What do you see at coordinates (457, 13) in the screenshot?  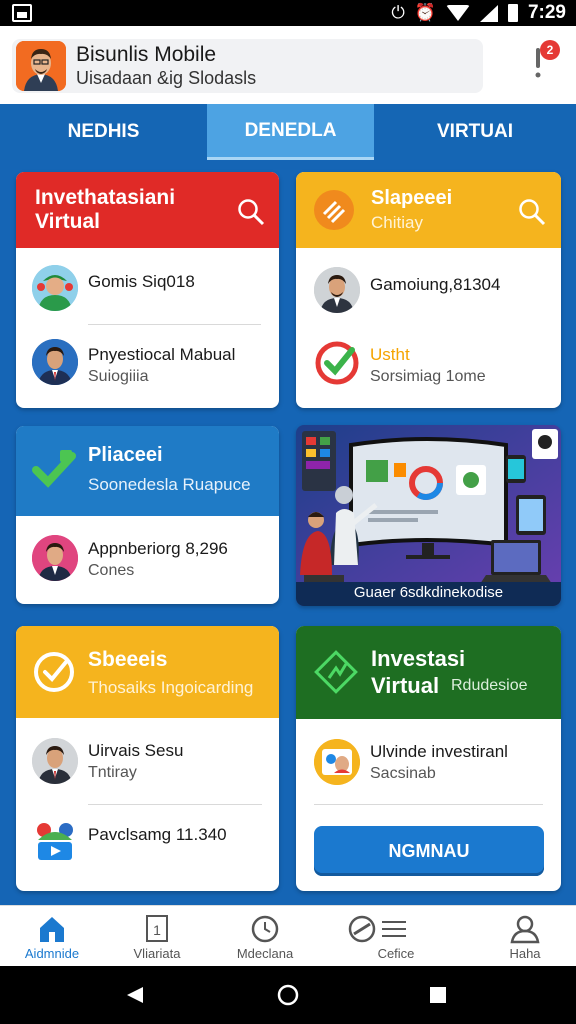 I see `wifi-icon` at bounding box center [457, 13].